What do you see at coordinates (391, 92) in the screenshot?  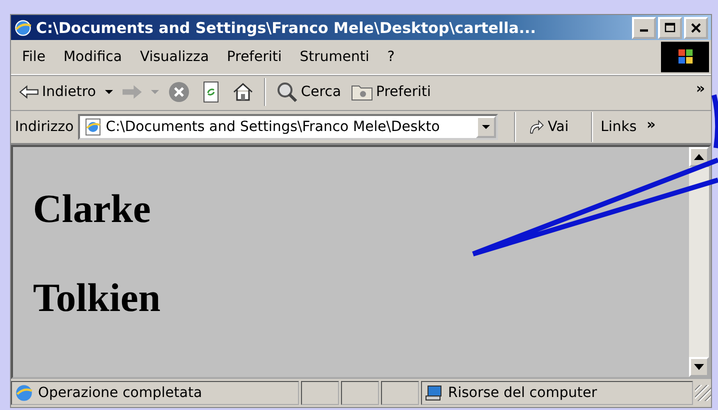 I see `favorites-button: Preferiti` at bounding box center [391, 92].